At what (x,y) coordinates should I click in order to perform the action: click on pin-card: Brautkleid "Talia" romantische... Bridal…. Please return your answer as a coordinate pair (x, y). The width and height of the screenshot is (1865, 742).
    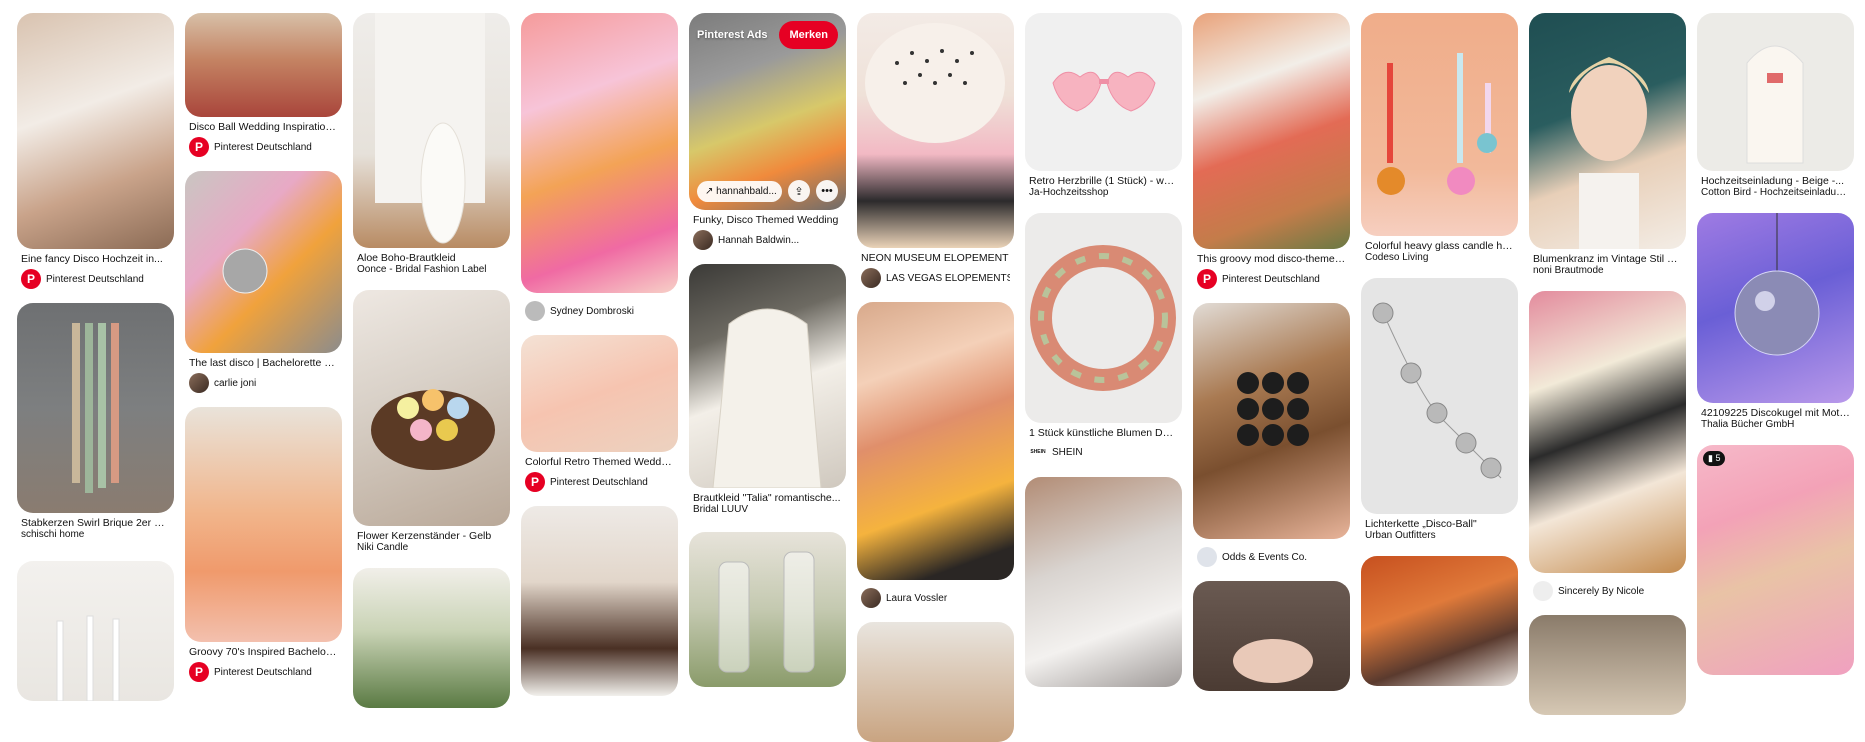
    Looking at the image, I should click on (767, 390).